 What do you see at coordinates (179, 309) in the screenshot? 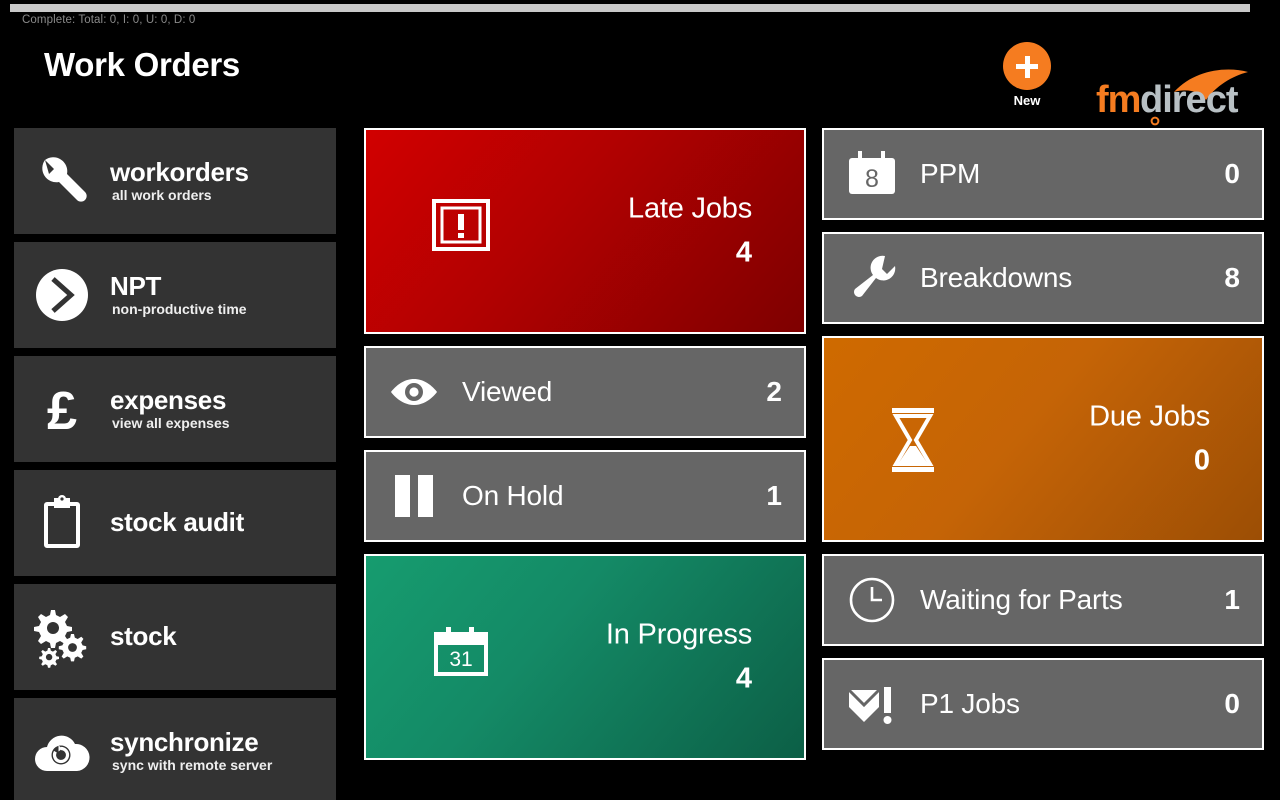
I see `sidebar-sublabel: non-productive time` at bounding box center [179, 309].